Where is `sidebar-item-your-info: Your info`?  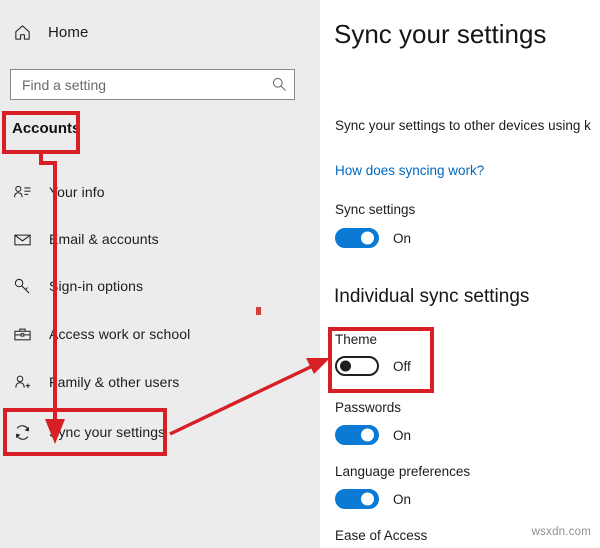
sidebar-item-your-info: Your info is located at coordinates (157, 192).